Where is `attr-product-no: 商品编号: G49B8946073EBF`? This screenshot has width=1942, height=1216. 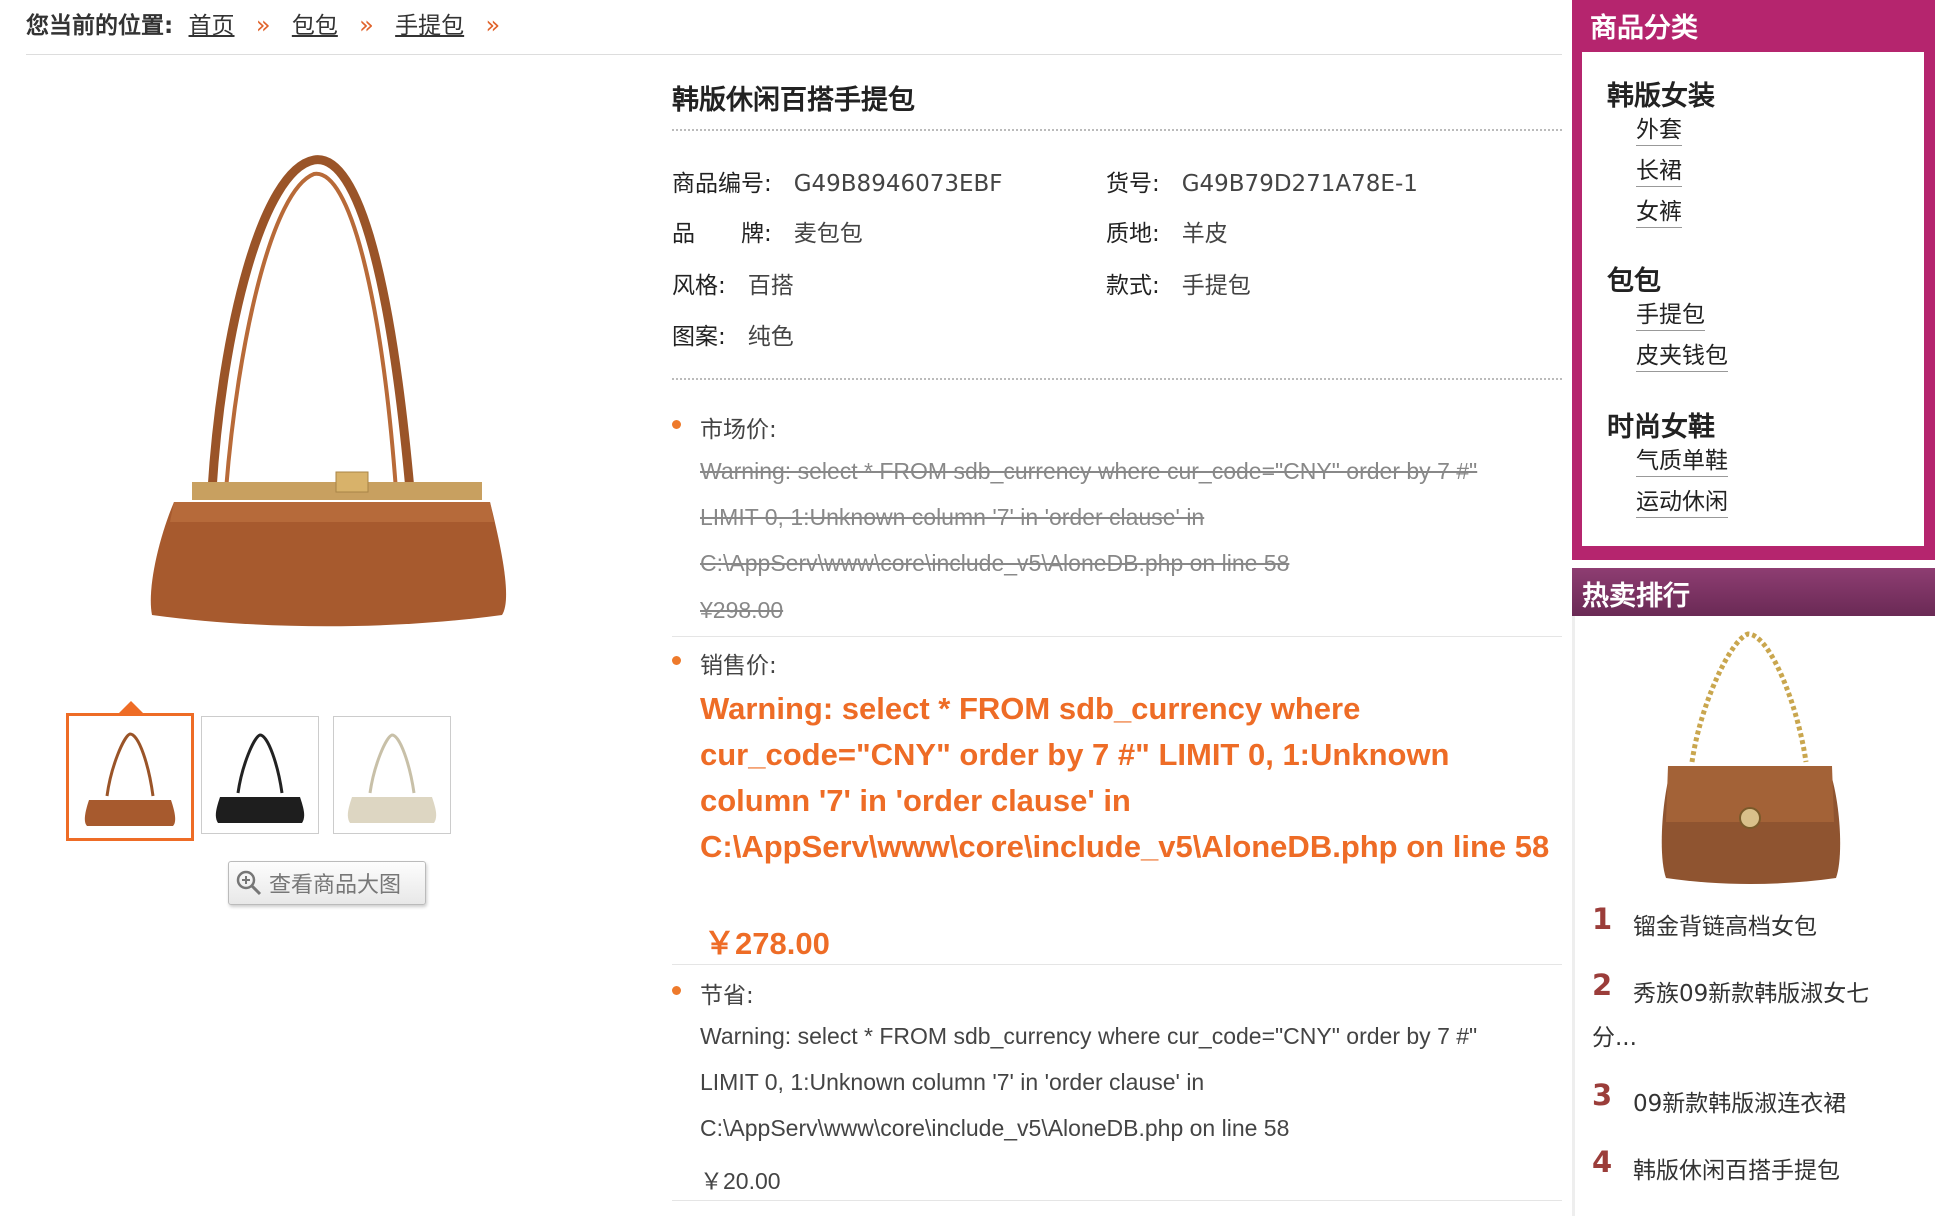
attr-product-no: 商品编号: G49B8946073EBF is located at coordinates (837, 181).